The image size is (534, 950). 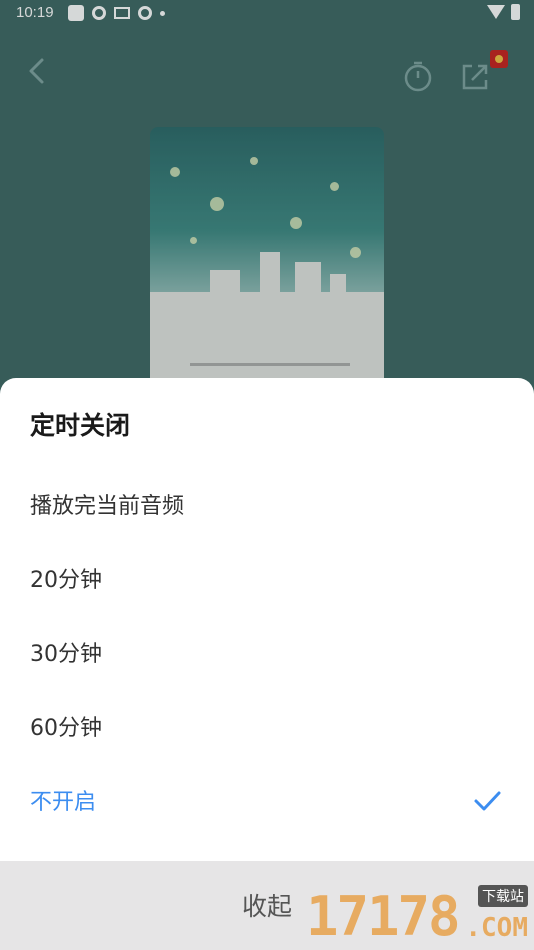 I want to click on option-label: 30分钟, so click(x=66, y=654).